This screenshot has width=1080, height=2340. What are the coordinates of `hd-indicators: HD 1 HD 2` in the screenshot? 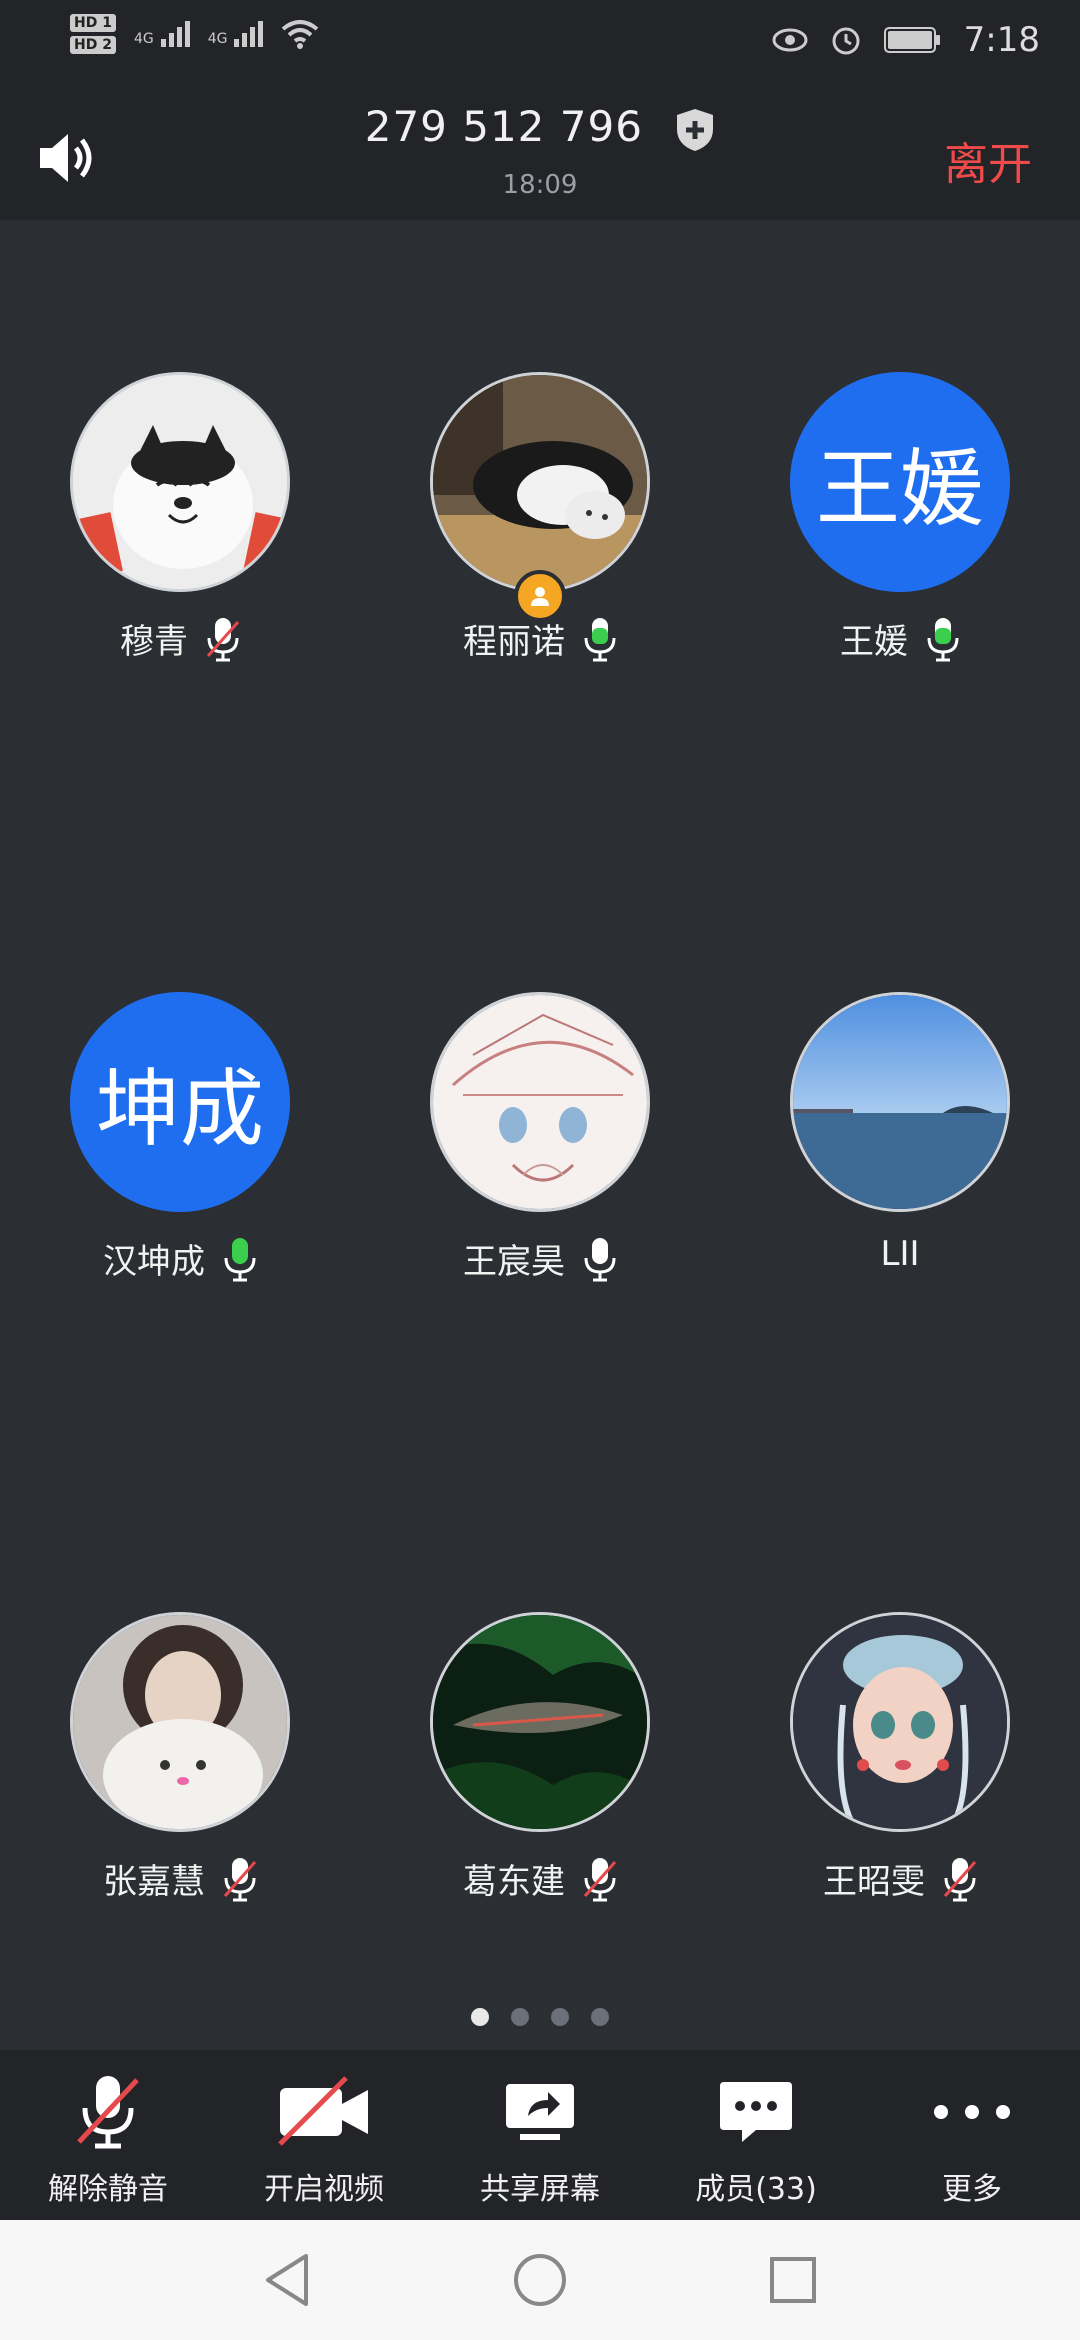 It's located at (93, 34).